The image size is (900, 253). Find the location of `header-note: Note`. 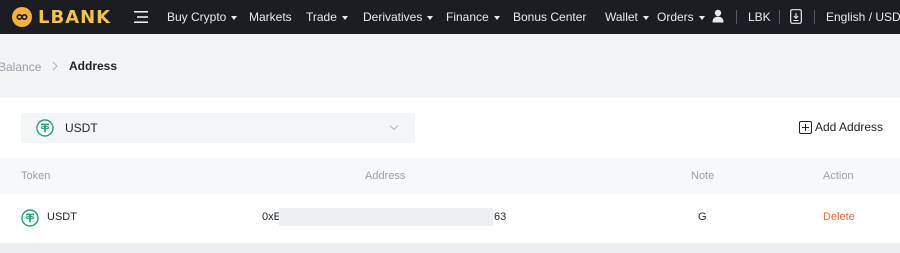

header-note: Note is located at coordinates (703, 176).